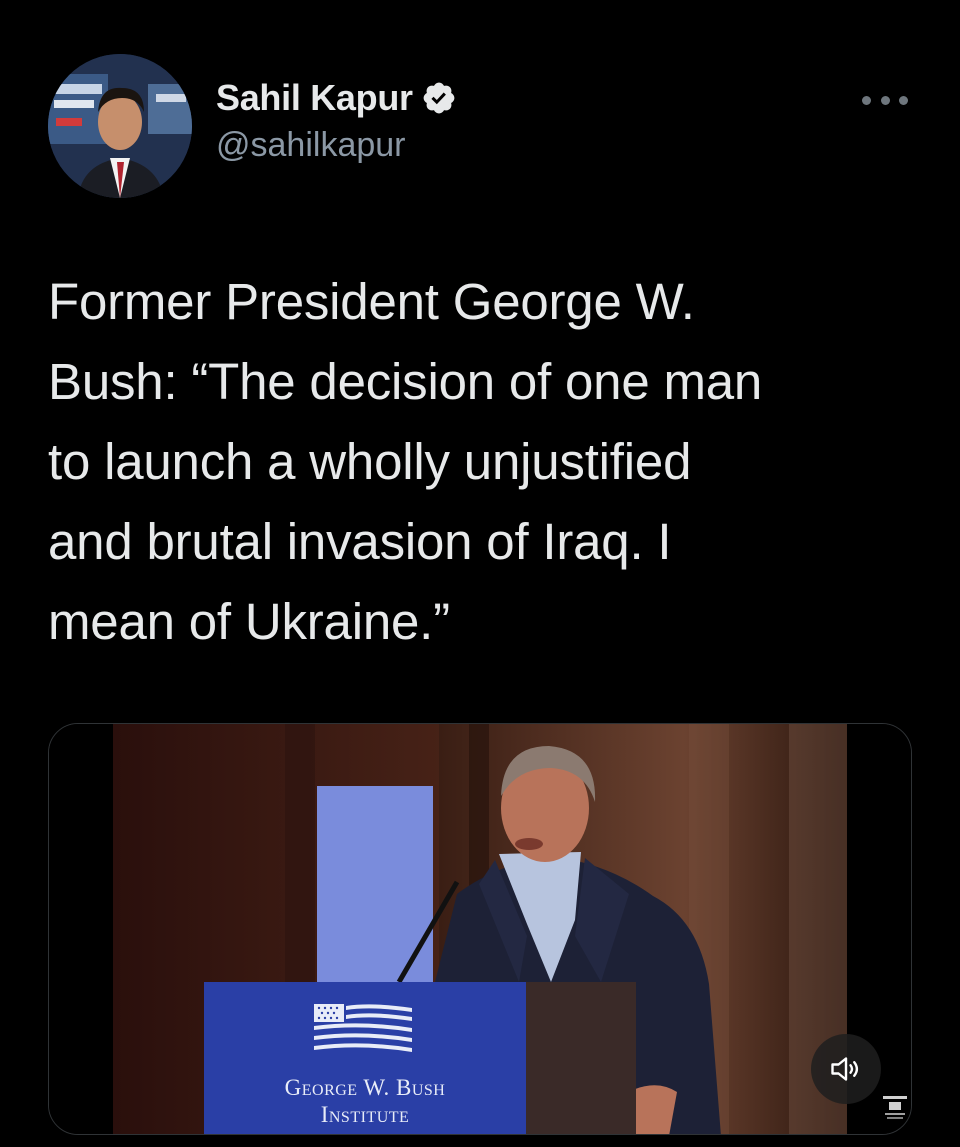 This screenshot has height=1147, width=960. What do you see at coordinates (363, 1028) in the screenshot?
I see `flag-logo-icon` at bounding box center [363, 1028].